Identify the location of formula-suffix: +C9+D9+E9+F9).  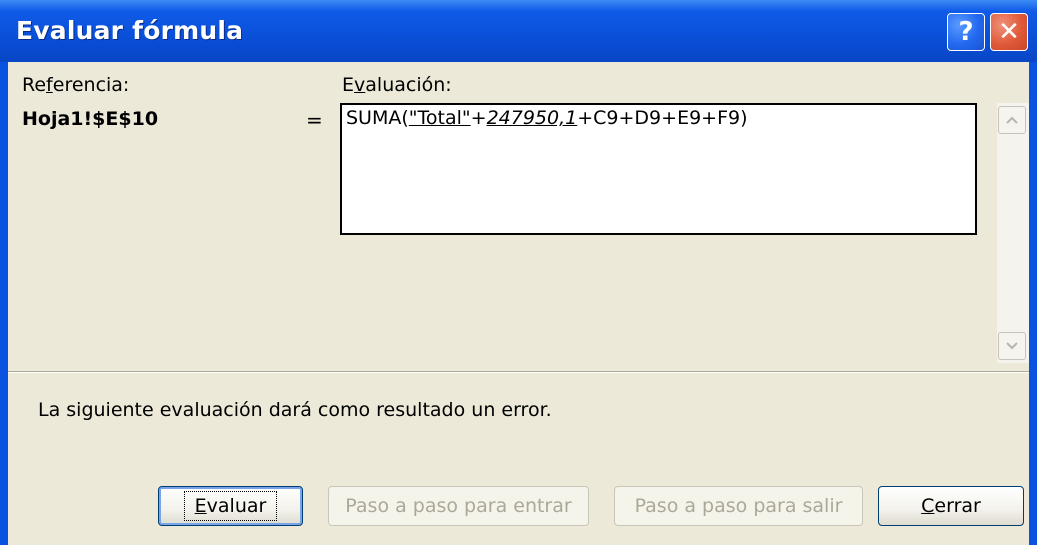
(662, 118).